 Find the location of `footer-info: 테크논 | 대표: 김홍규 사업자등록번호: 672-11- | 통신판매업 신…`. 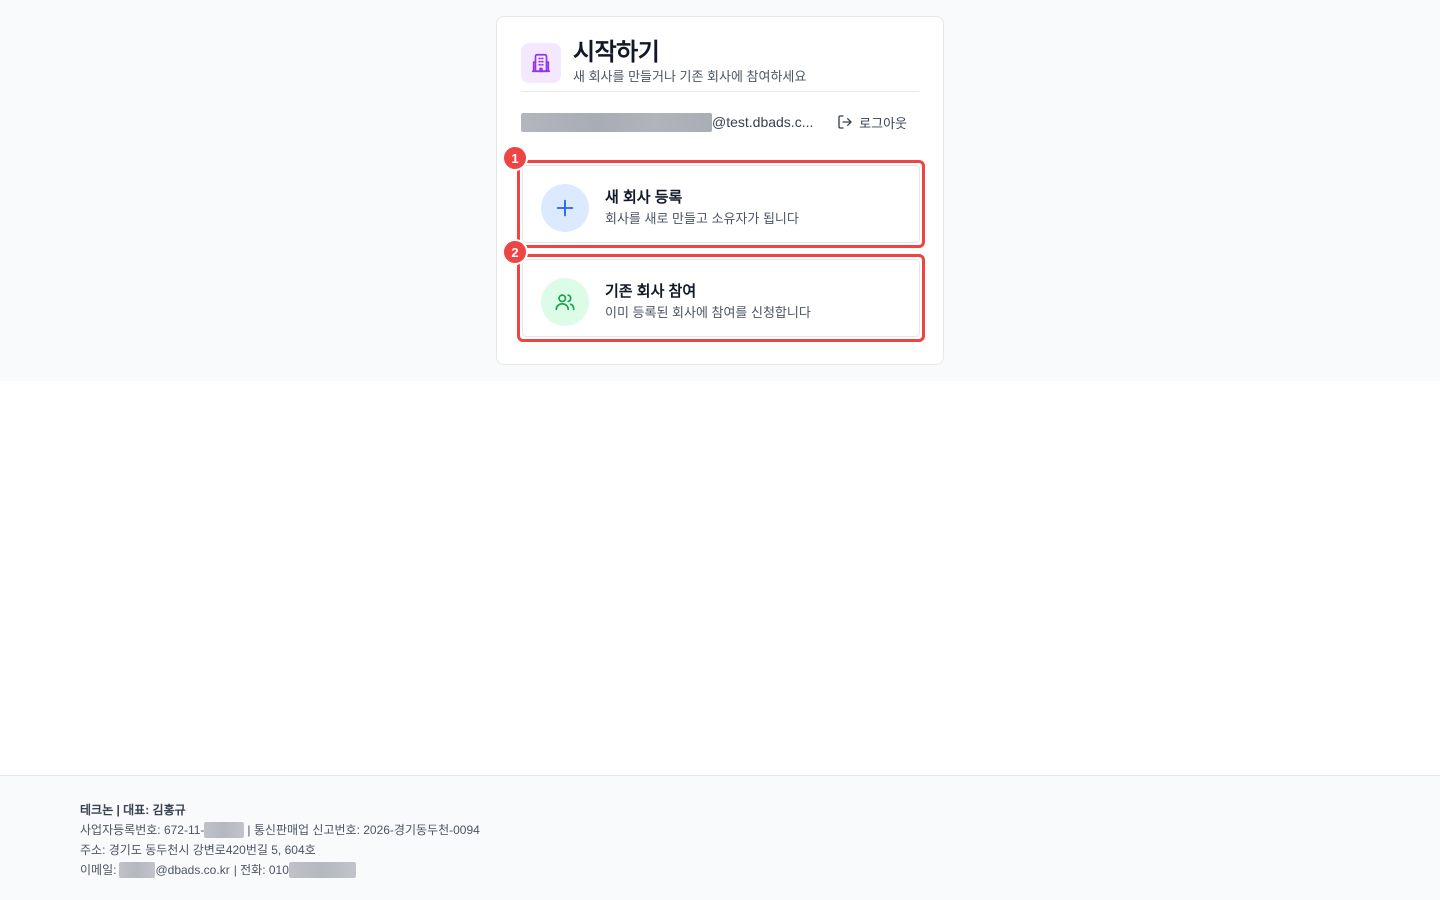

footer-info: 테크논 | 대표: 김홍규 사업자등록번호: 672-11- | 통신판매업 신… is located at coordinates (280, 840).